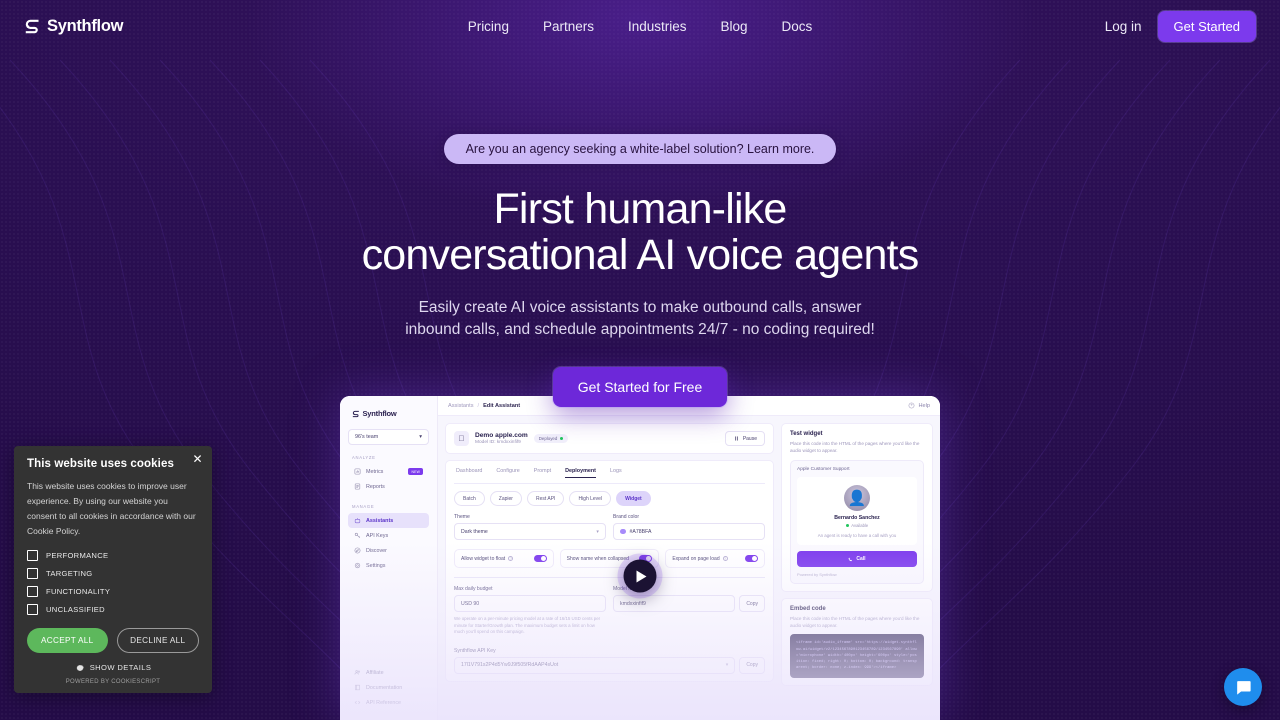 The width and height of the screenshot is (1280, 720). Describe the element at coordinates (715, 558) in the screenshot. I see `toggle-expand-on-load: Expand on page load ?` at that location.